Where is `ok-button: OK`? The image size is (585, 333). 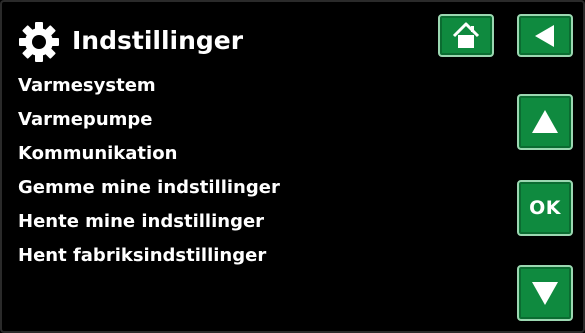 ok-button: OK is located at coordinates (545, 208).